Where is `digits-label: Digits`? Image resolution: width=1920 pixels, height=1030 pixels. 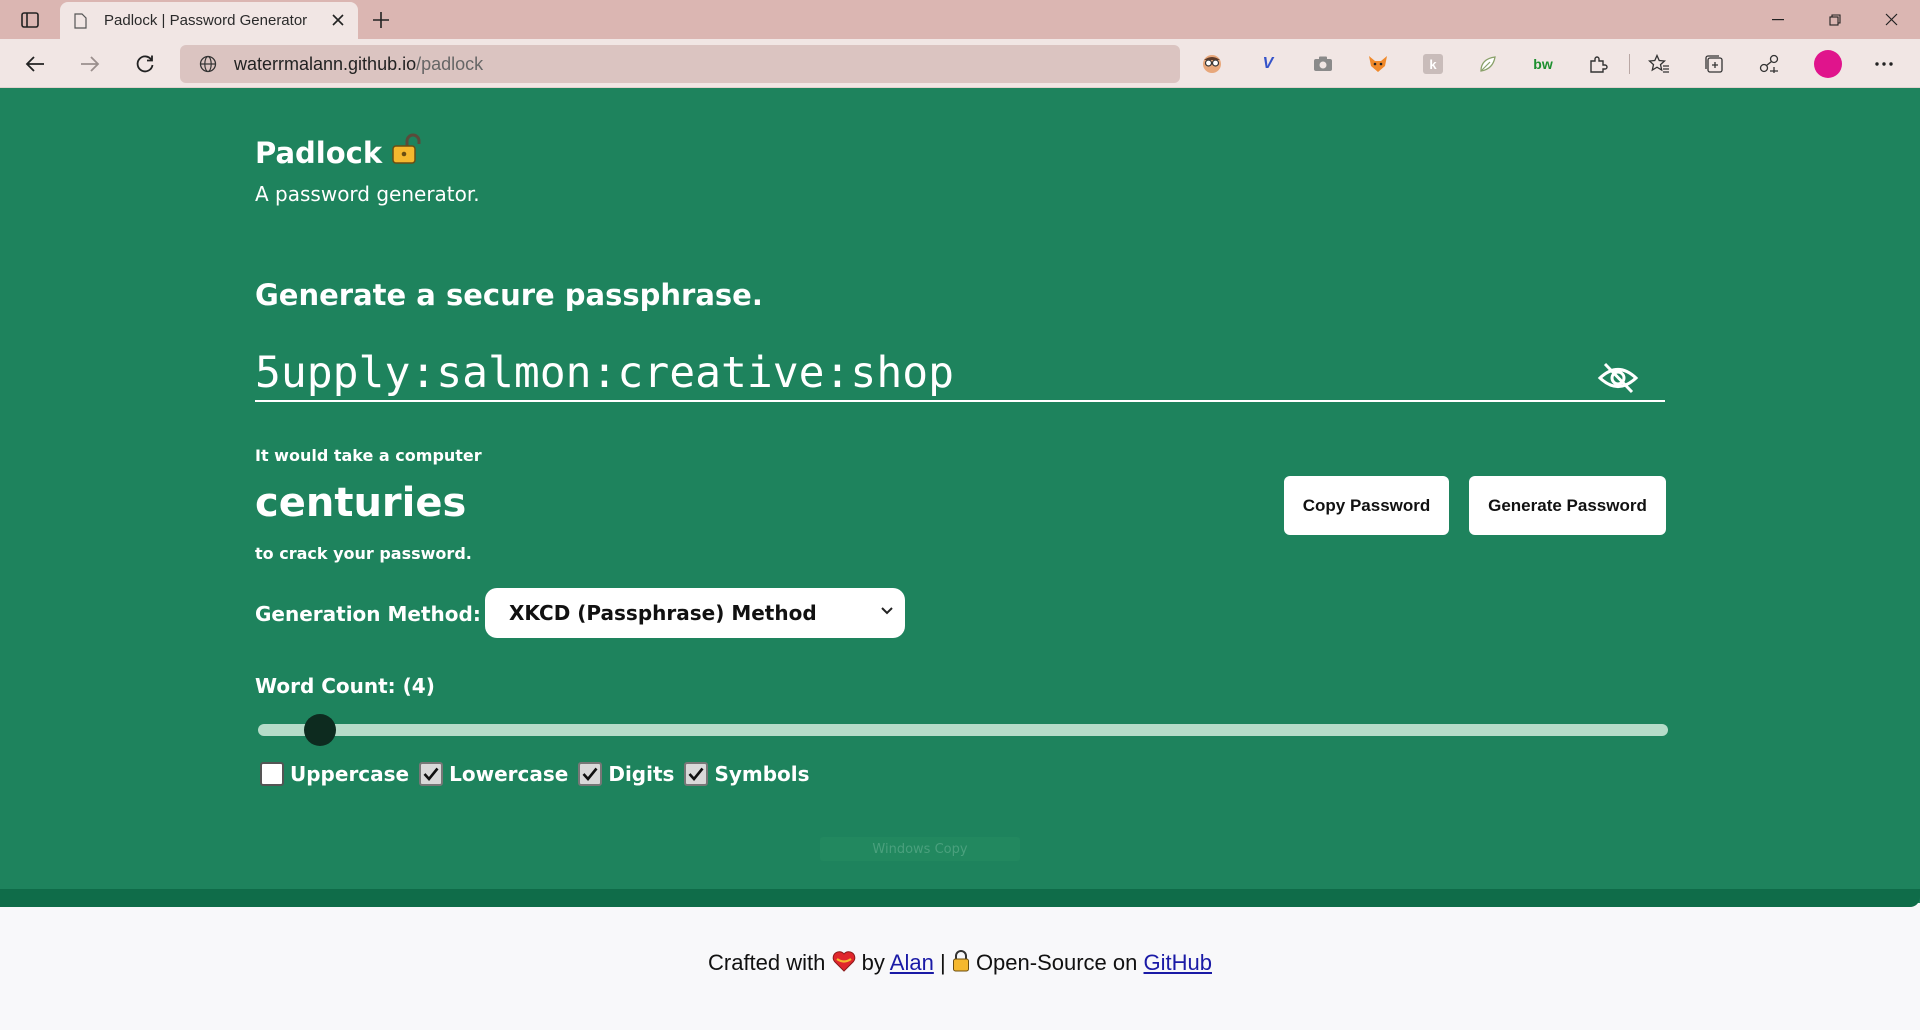
digits-label: Digits is located at coordinates (641, 774).